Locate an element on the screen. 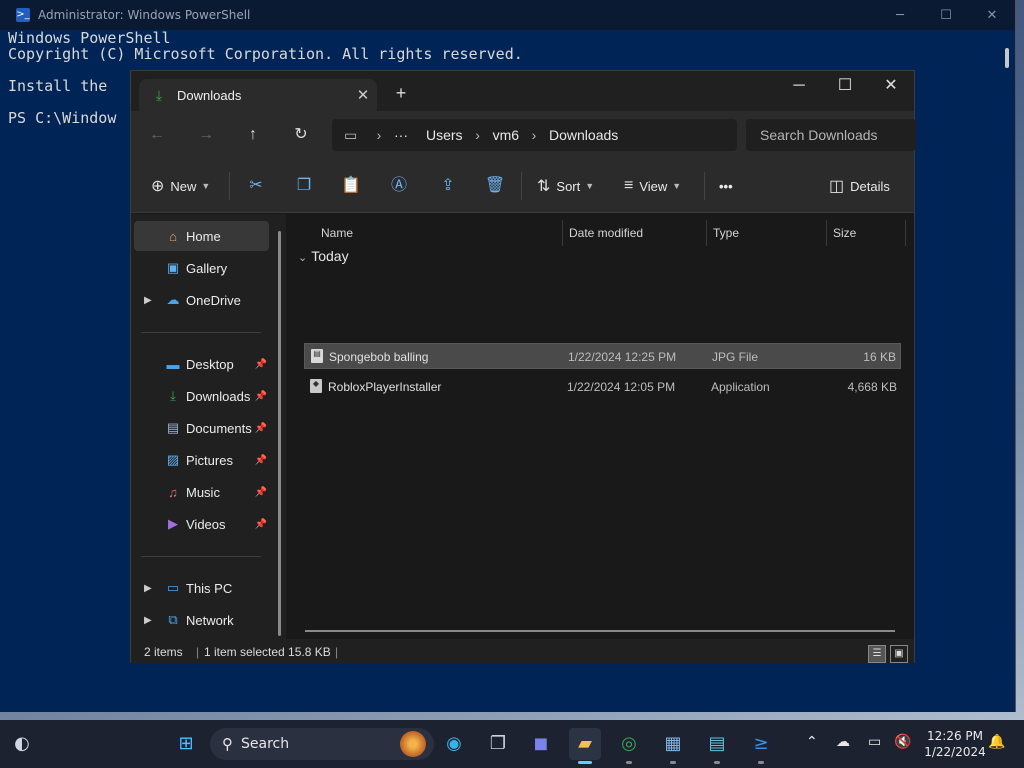  minimize-button: ─ is located at coordinates (799, 86).